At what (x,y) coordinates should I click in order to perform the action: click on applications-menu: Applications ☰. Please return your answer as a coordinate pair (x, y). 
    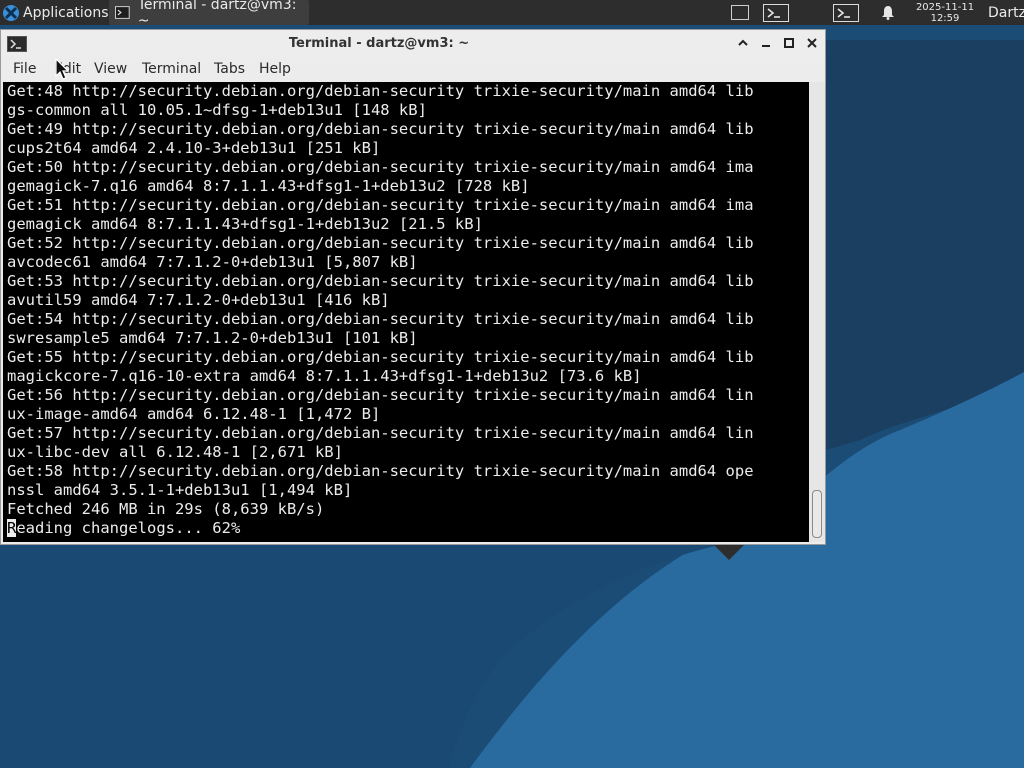
    Looking at the image, I should click on (62, 12).